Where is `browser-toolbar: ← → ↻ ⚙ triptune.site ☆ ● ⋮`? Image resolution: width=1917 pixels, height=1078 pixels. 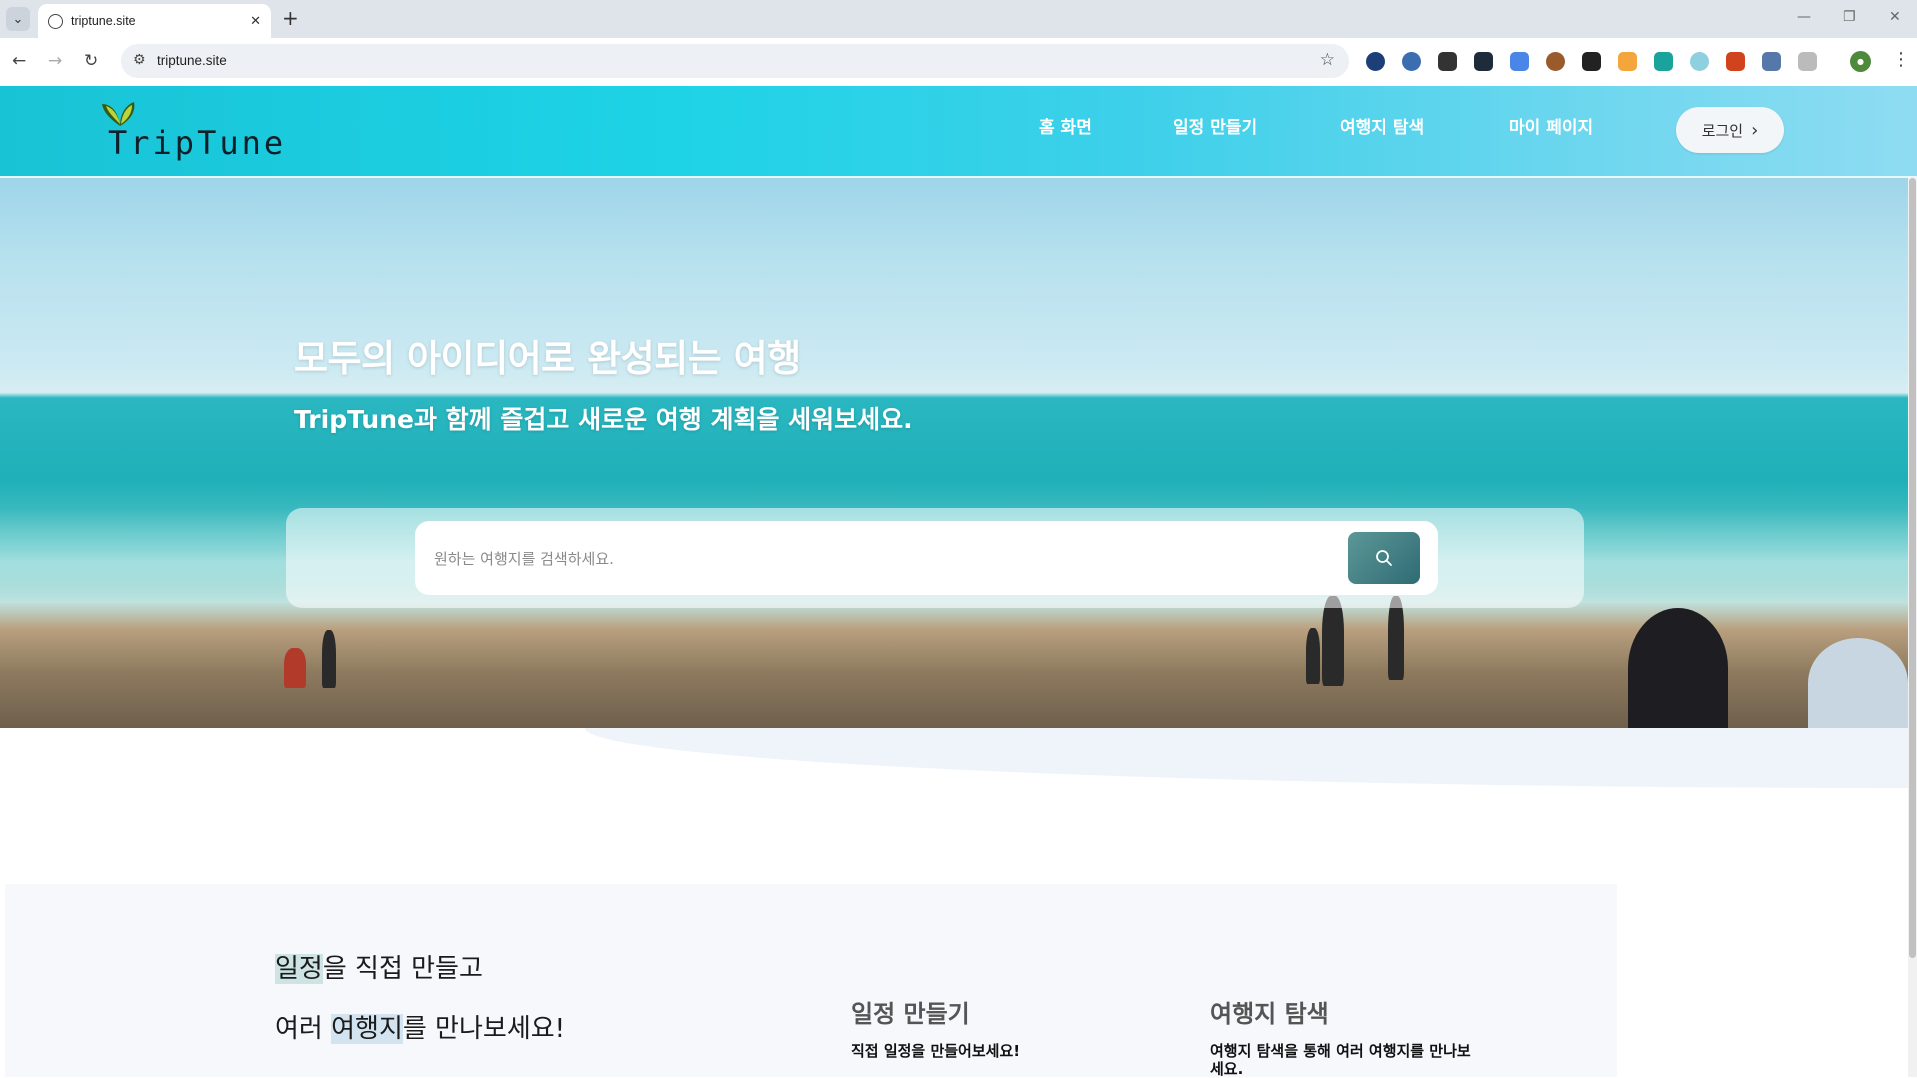
browser-toolbar: ← → ↻ ⚙ triptune.site ☆ ● ⋮ is located at coordinates (958, 62).